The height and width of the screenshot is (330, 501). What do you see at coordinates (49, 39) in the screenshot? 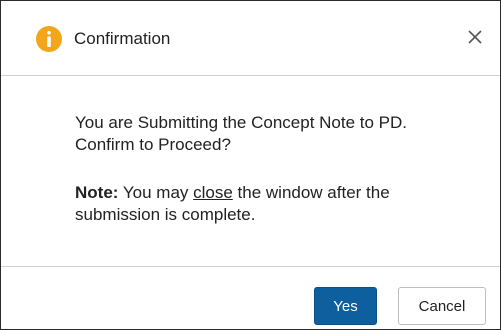
I see `info-icon` at bounding box center [49, 39].